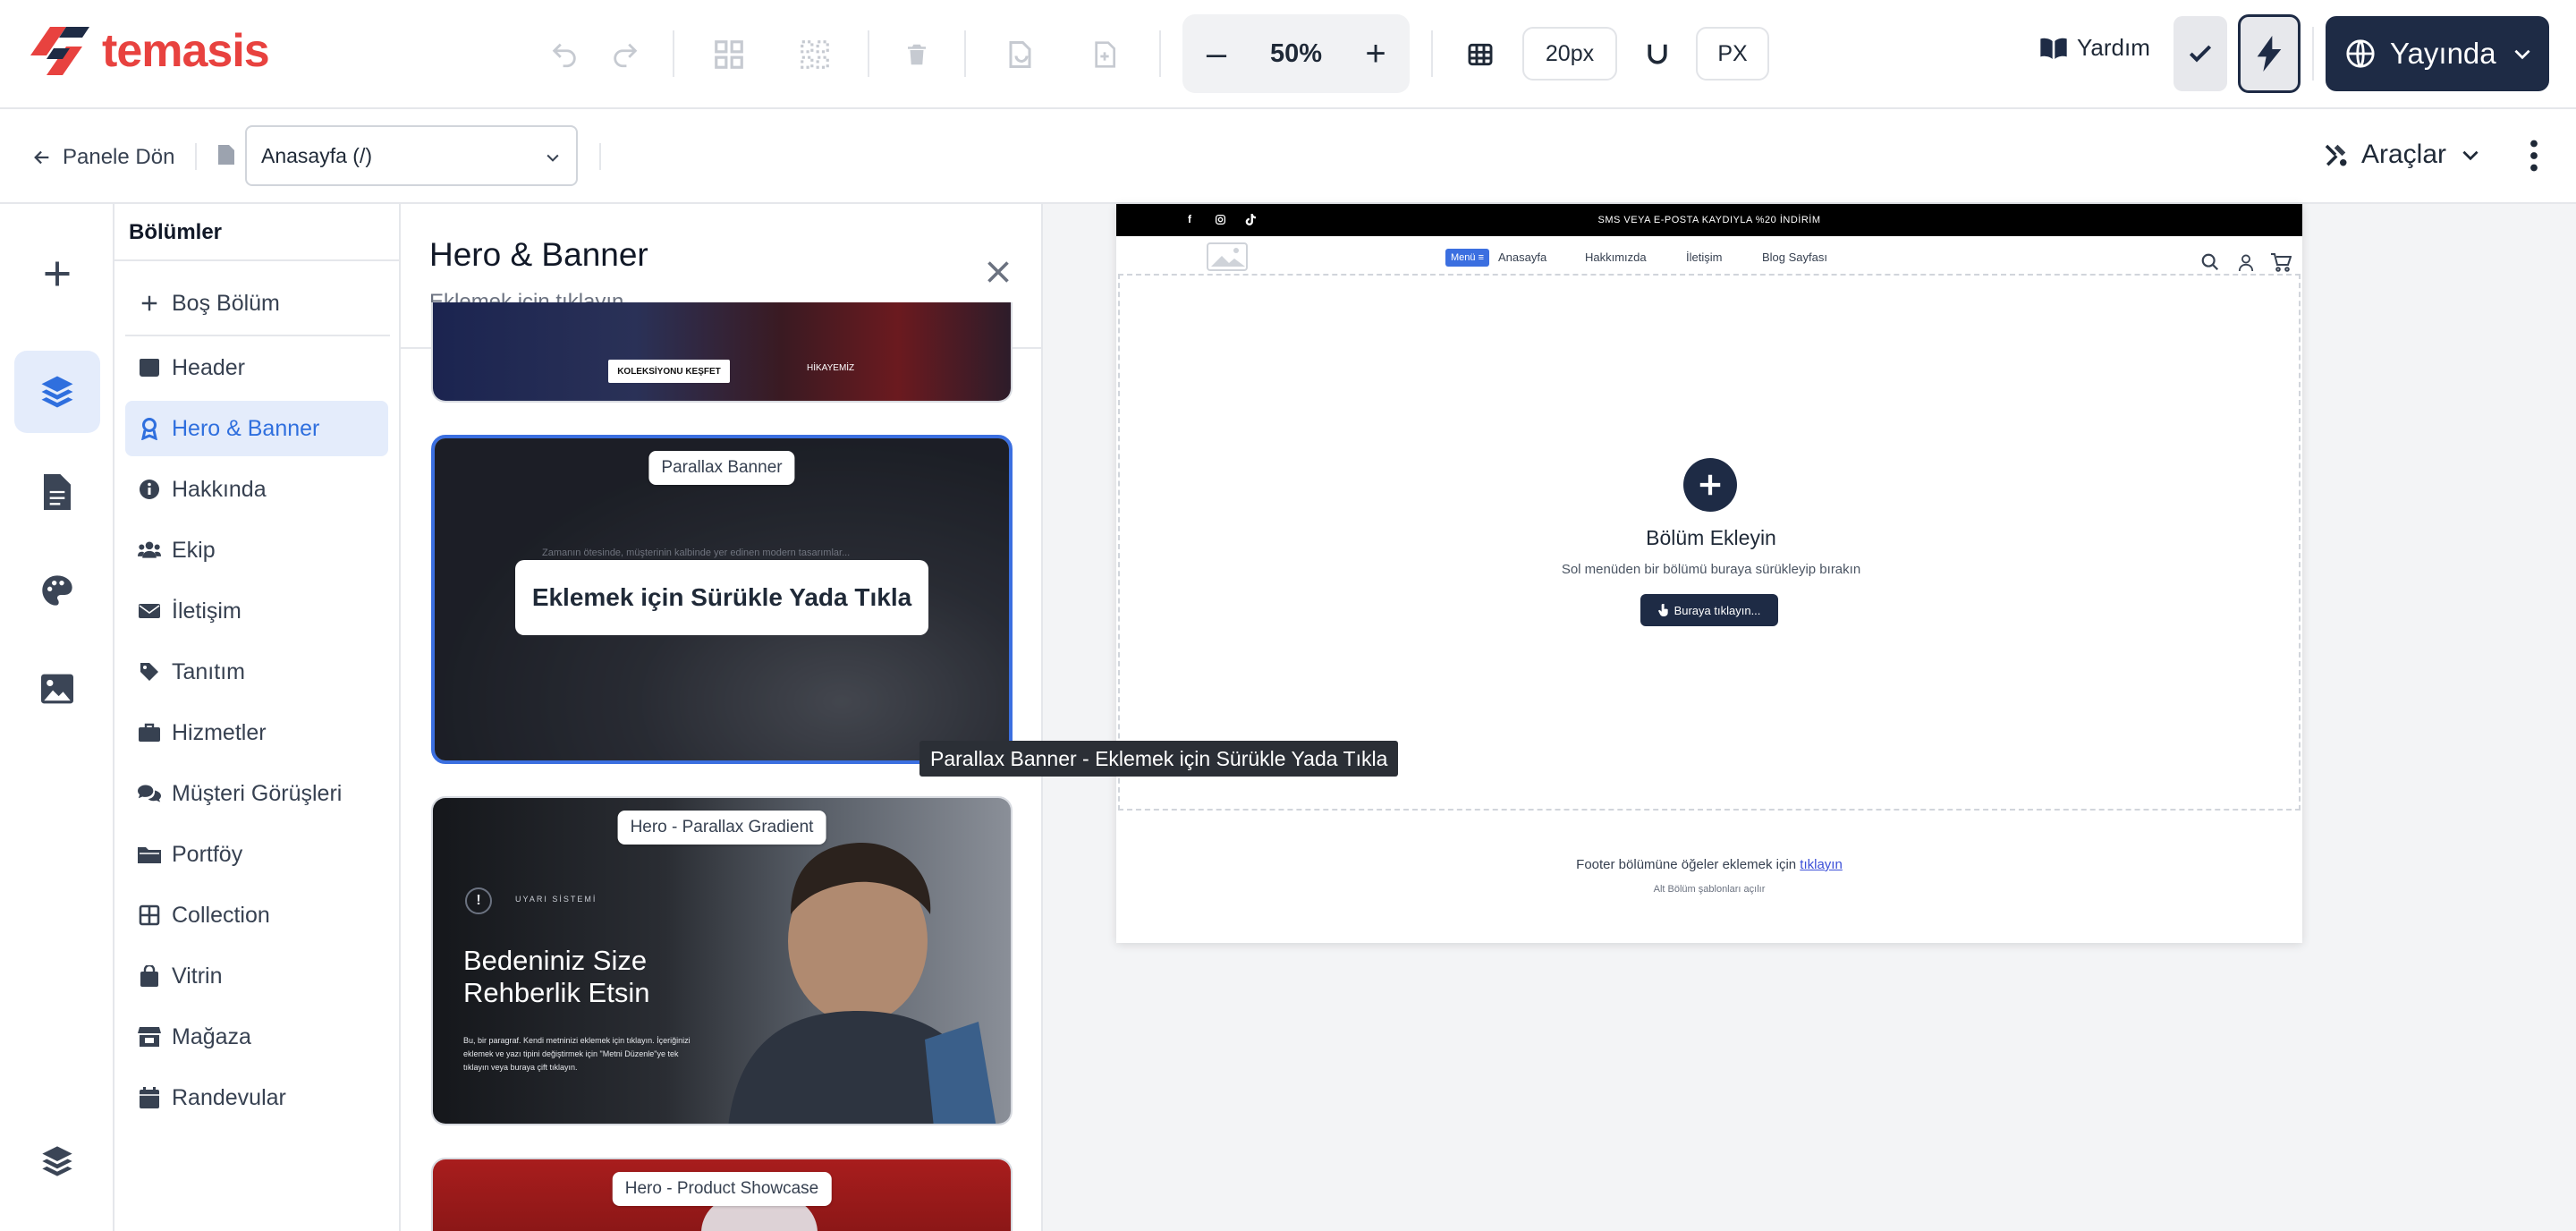 Image resolution: width=2576 pixels, height=1231 pixels. I want to click on copy-style-icon, so click(1018, 54).